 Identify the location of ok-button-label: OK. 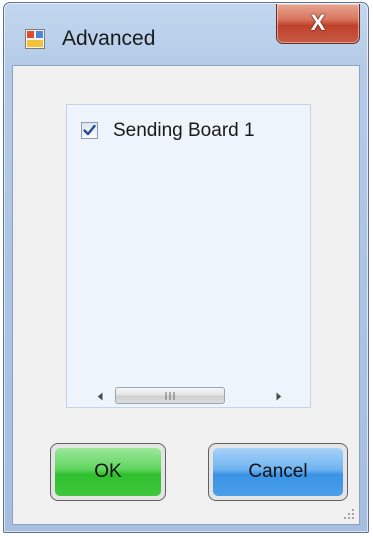
(108, 471).